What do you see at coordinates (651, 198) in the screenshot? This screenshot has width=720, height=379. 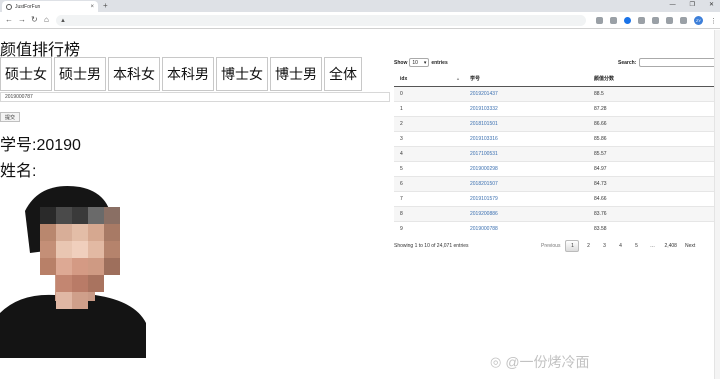 I see `cell-score: 84.66` at bounding box center [651, 198].